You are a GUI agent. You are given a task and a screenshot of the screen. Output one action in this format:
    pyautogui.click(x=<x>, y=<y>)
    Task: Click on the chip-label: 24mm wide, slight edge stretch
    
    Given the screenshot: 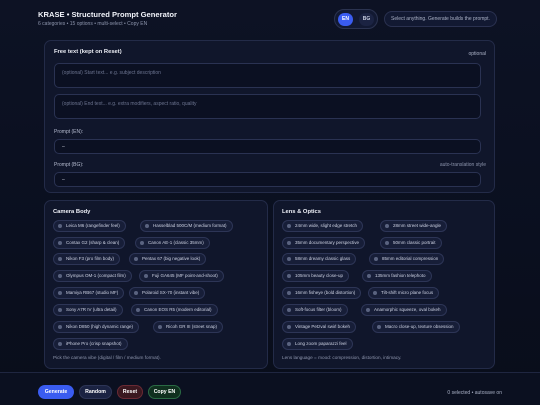 What is the action you would take?
    pyautogui.click(x=326, y=225)
    